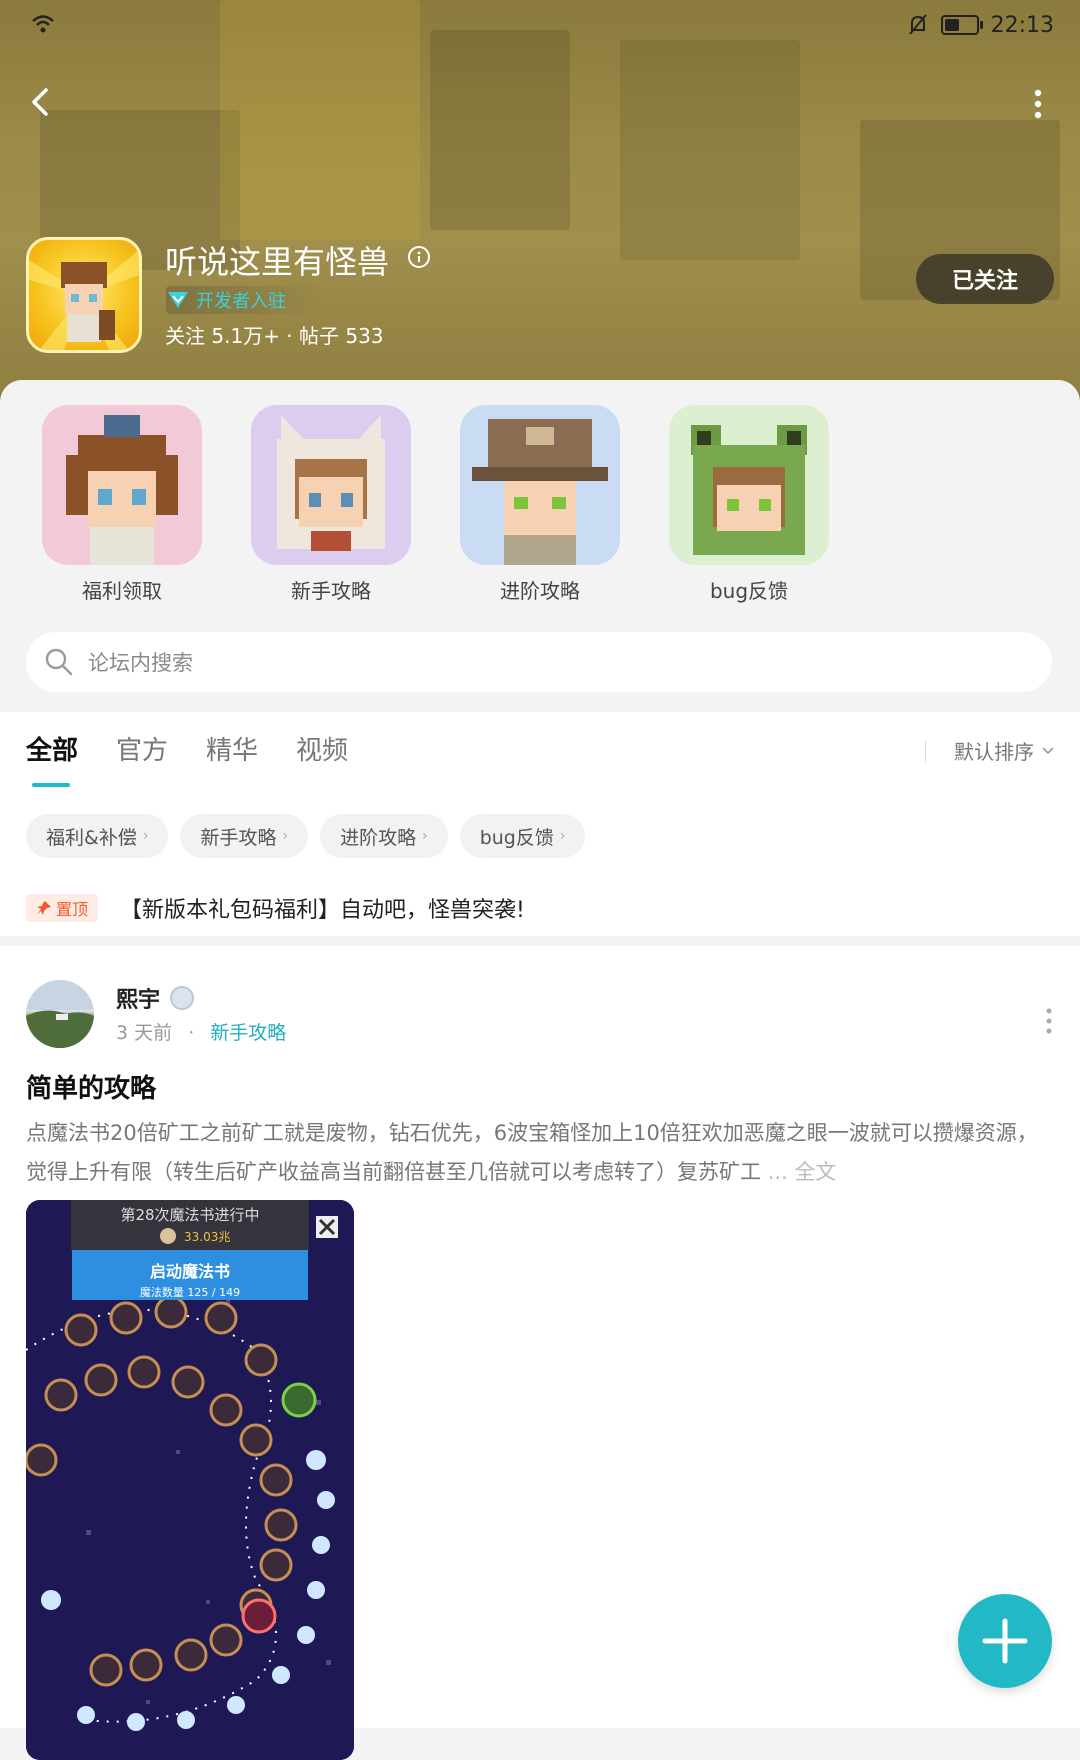 This screenshot has width=1080, height=1760. Describe the element at coordinates (187, 758) in the screenshot. I see `filter-tabs: 全部 官方 精华 视频` at that location.